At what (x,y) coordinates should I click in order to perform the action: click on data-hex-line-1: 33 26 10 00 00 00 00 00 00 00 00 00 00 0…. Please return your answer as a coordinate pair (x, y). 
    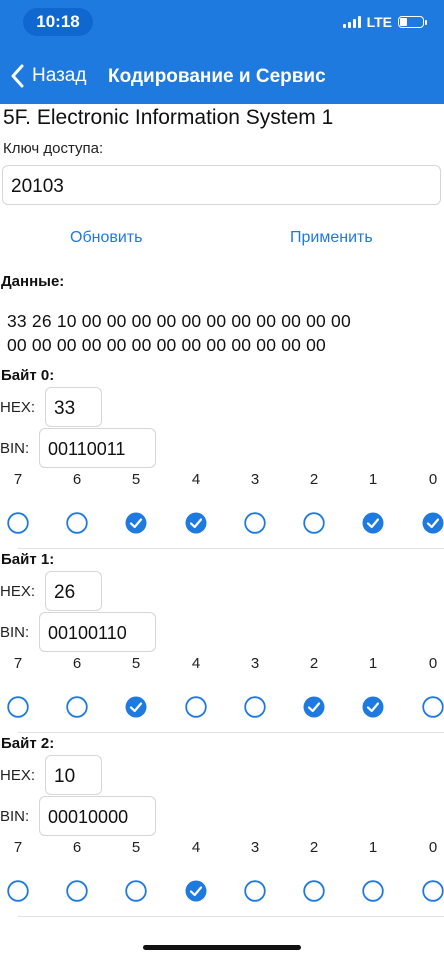
    Looking at the image, I should click on (179, 321).